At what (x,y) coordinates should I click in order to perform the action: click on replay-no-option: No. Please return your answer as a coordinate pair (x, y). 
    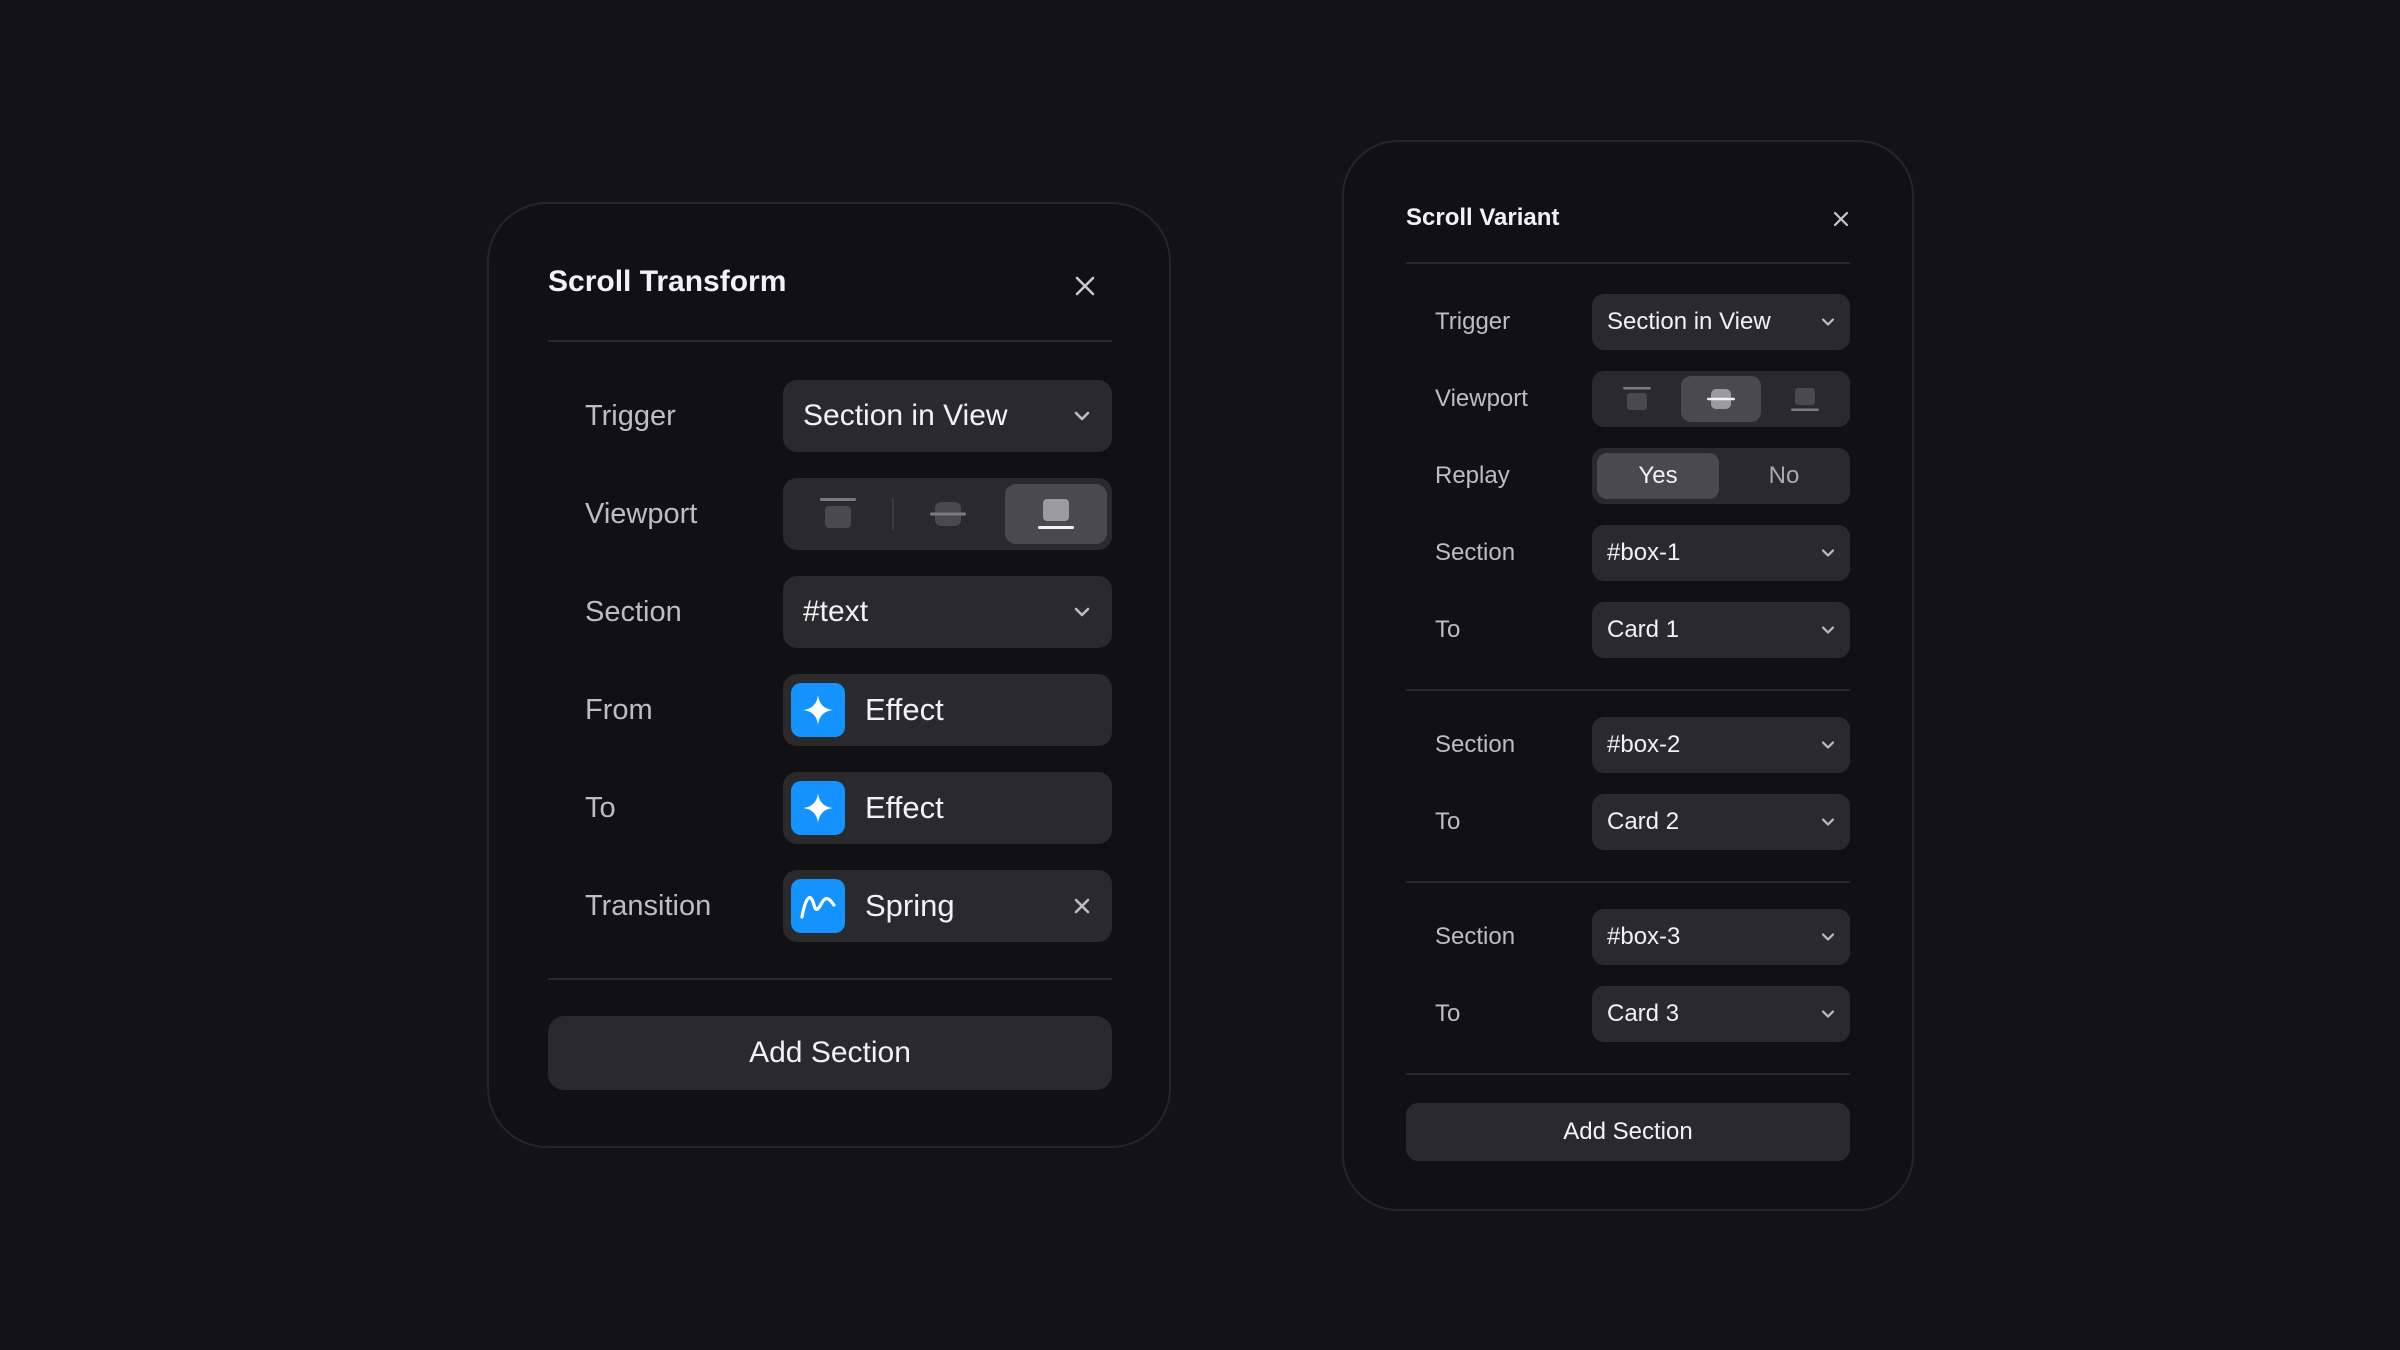
    Looking at the image, I should click on (1784, 476).